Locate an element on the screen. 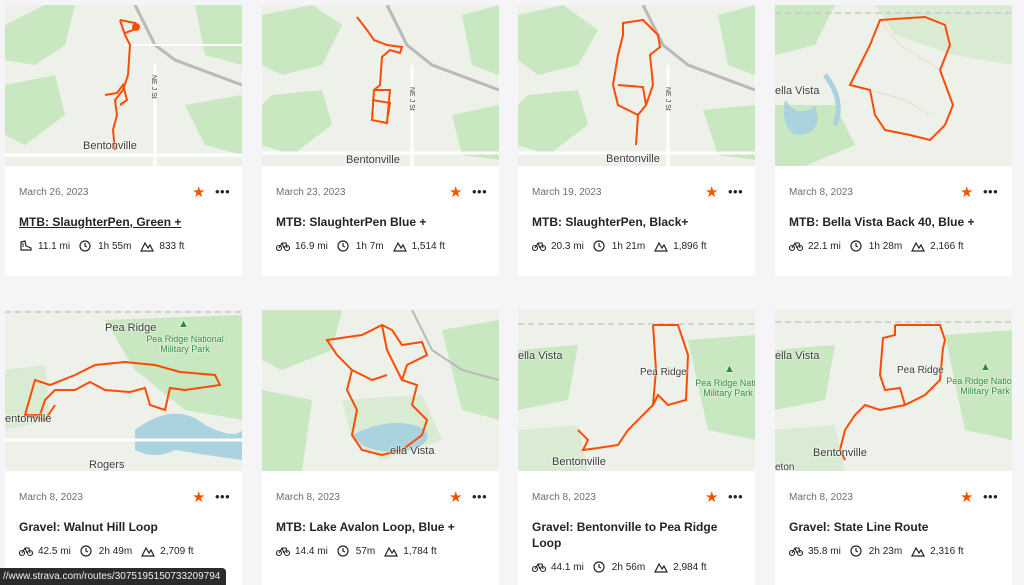 The width and height of the screenshot is (1024, 585). route-elevation: 1,514 ft is located at coordinates (428, 246).